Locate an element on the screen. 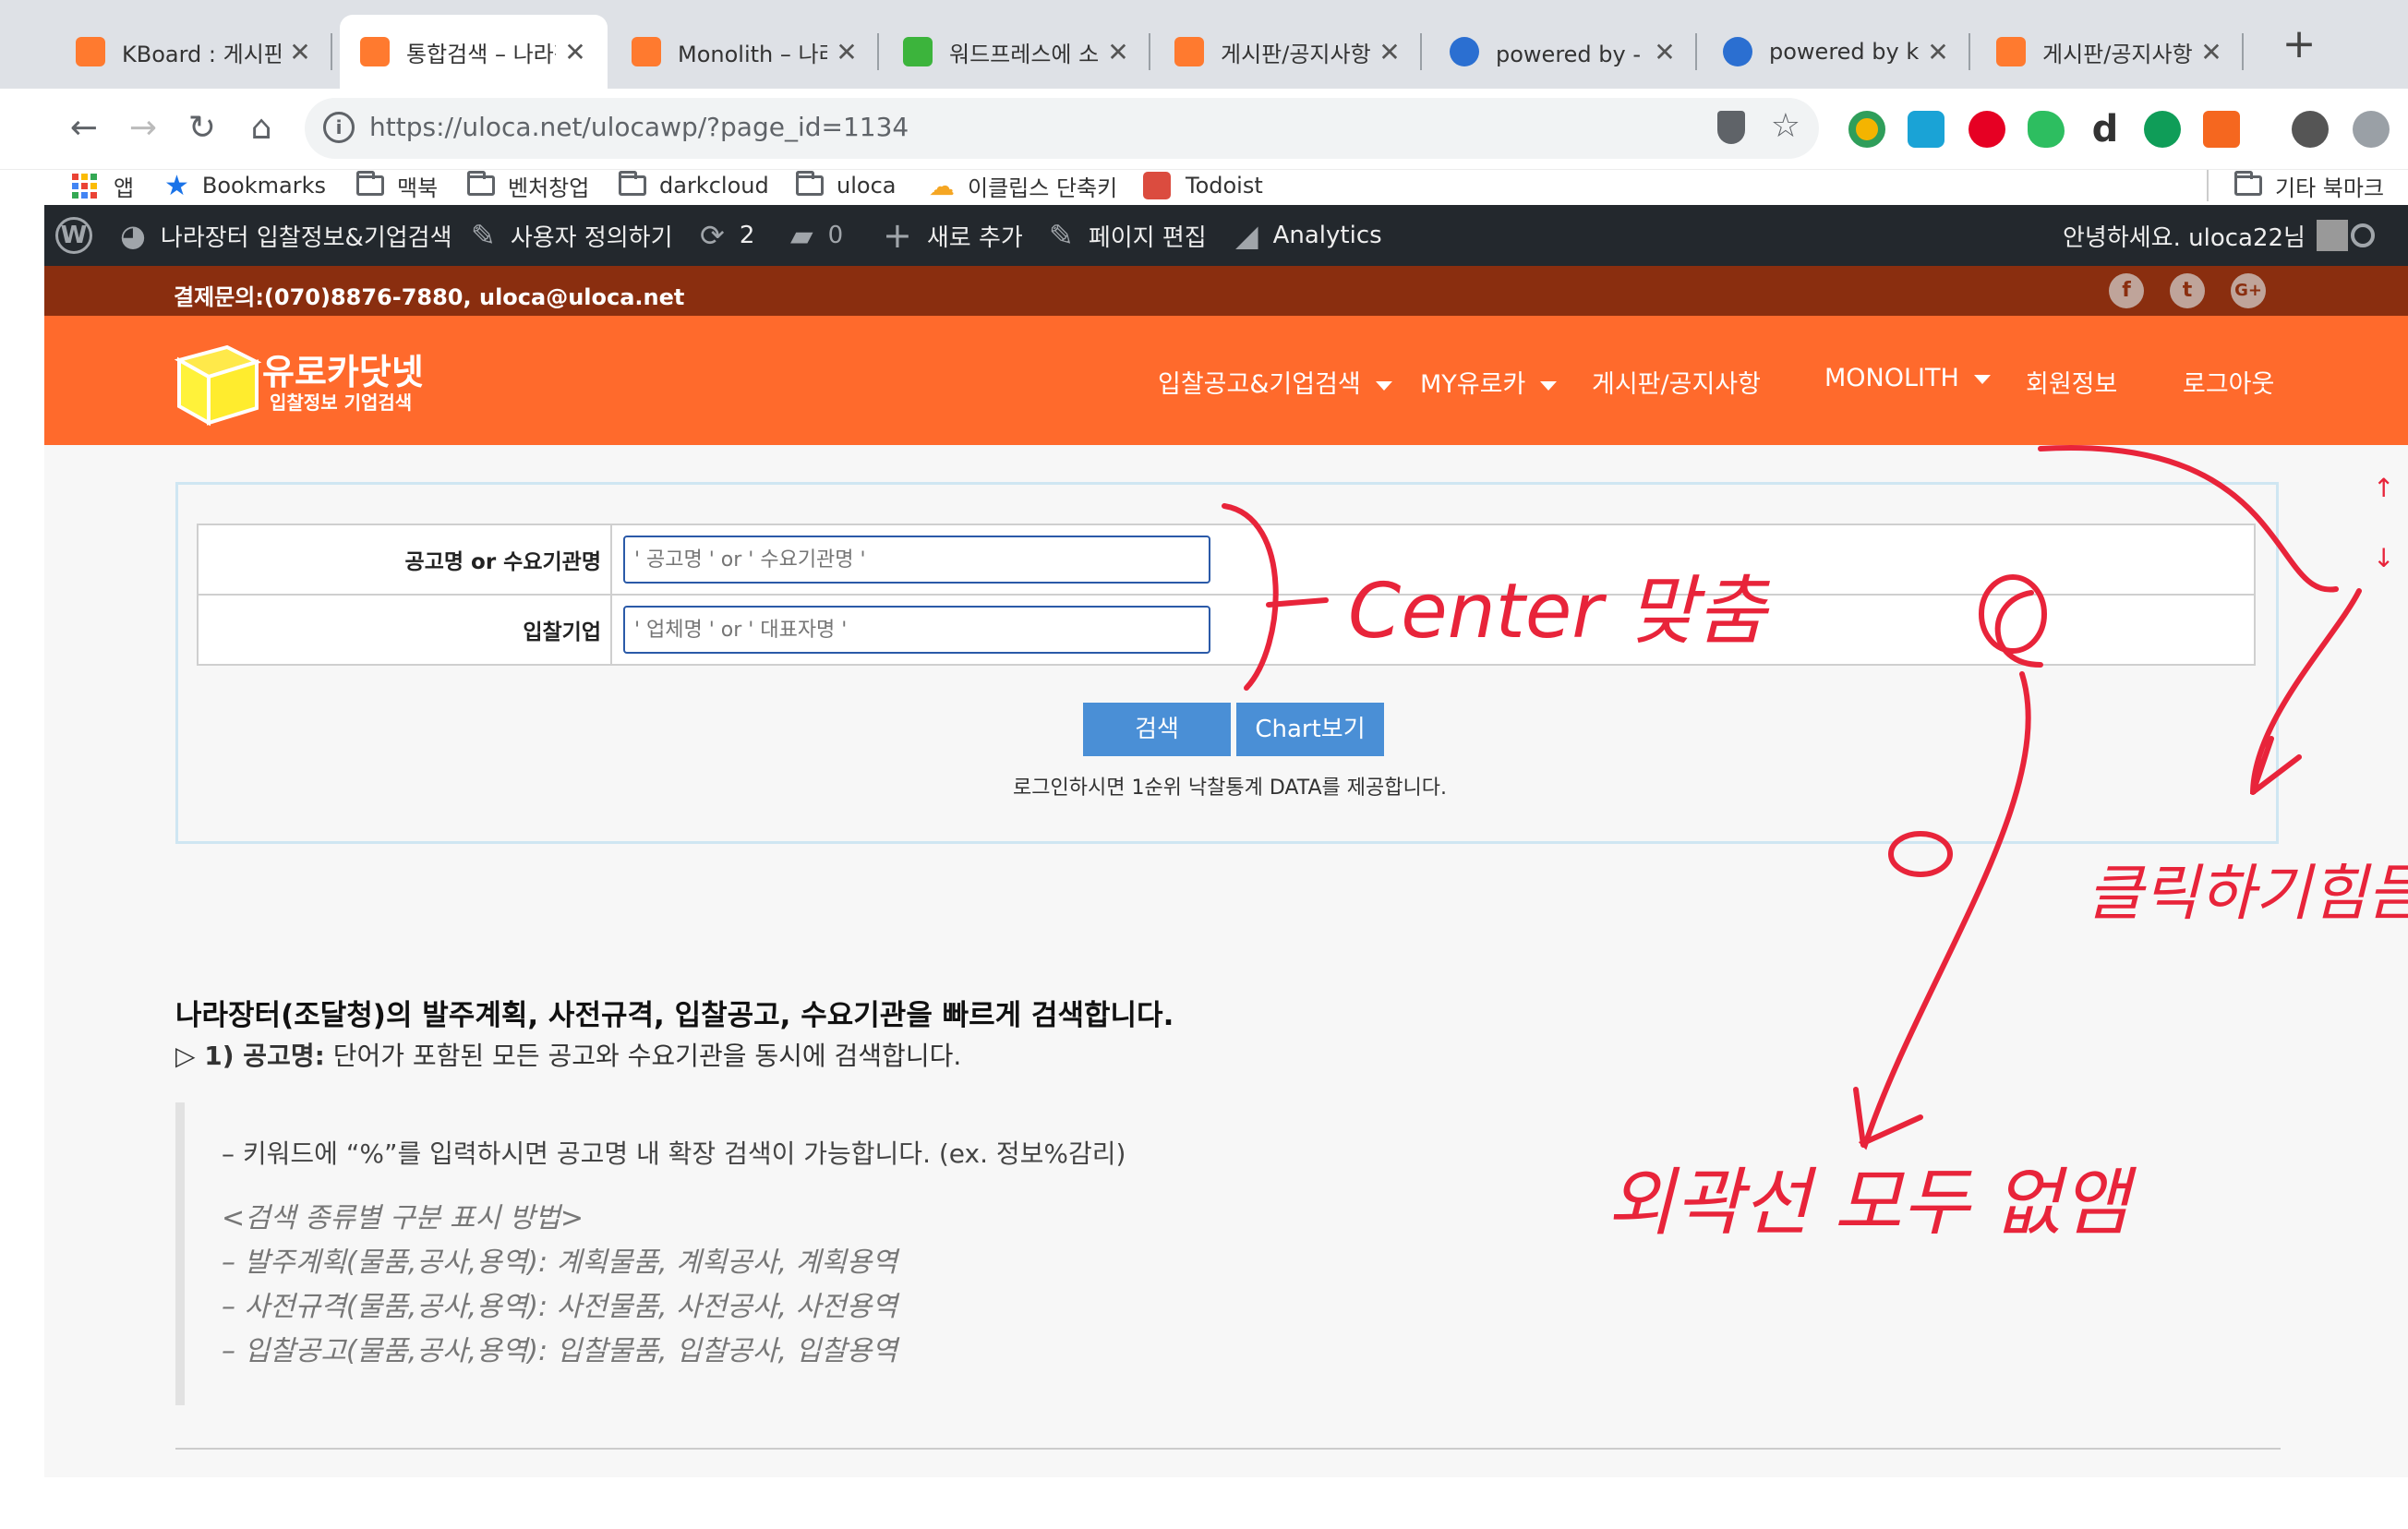 The height and width of the screenshot is (1529, 2408). wp-updates: ⟳ 2 is located at coordinates (727, 235).